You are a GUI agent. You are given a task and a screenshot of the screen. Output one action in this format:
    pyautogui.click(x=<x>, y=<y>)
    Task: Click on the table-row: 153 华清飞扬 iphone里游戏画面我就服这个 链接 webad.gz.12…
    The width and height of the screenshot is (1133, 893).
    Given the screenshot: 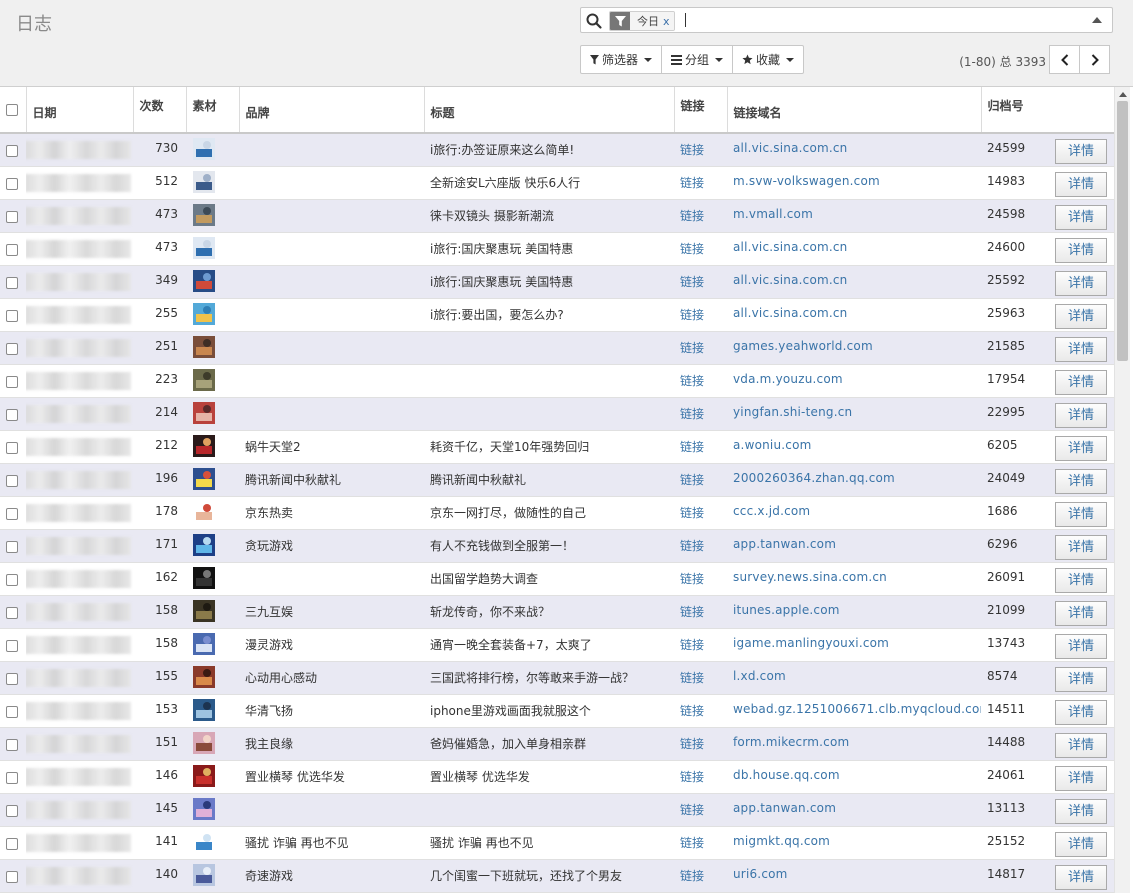 What is the action you would take?
    pyautogui.click(x=557, y=711)
    